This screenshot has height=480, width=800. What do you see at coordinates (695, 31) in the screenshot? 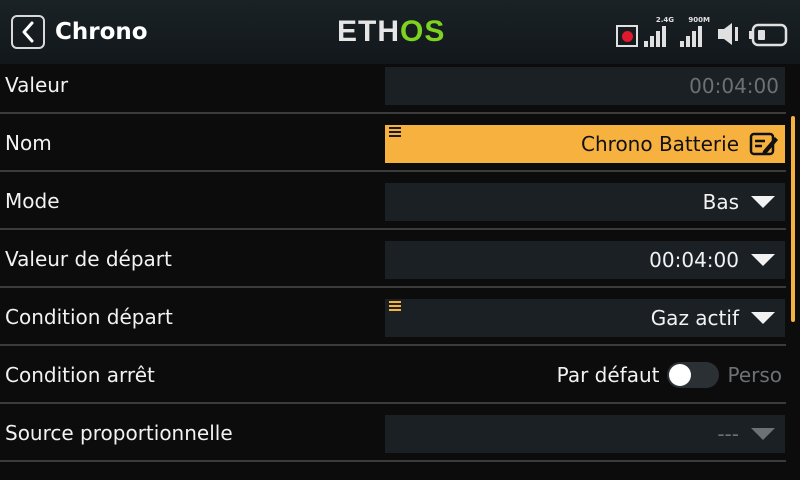
I see `signal-900m-icon: 900M` at bounding box center [695, 31].